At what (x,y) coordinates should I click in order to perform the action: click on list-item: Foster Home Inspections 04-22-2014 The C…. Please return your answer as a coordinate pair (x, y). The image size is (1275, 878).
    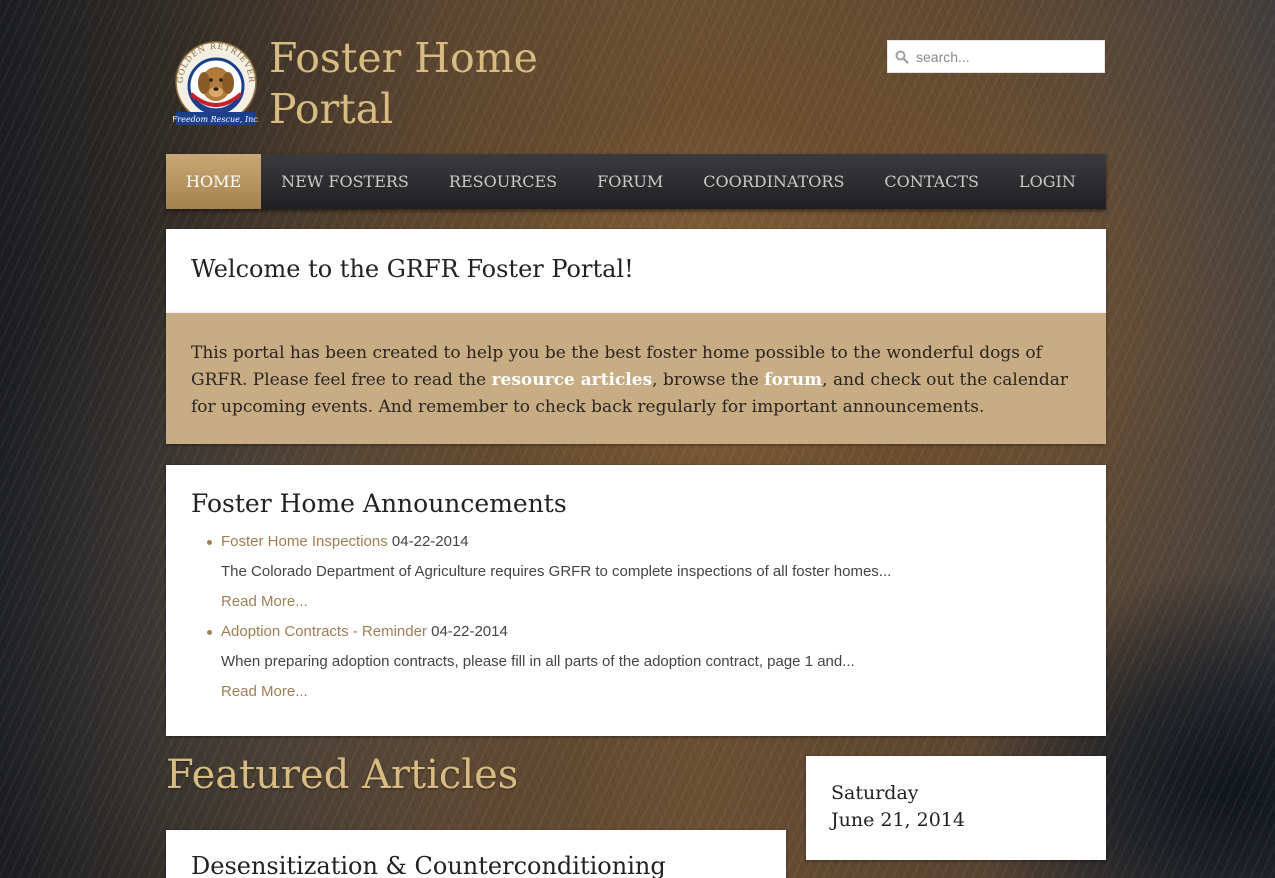
    Looking at the image, I should click on (644, 572).